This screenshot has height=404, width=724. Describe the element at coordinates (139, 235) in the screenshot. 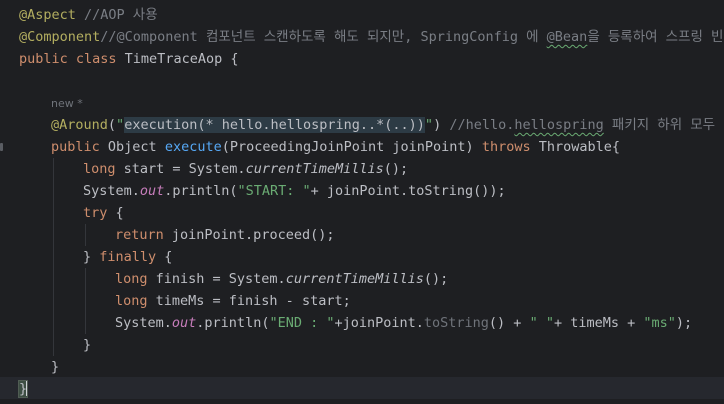

I see `keyword-token: return` at that location.